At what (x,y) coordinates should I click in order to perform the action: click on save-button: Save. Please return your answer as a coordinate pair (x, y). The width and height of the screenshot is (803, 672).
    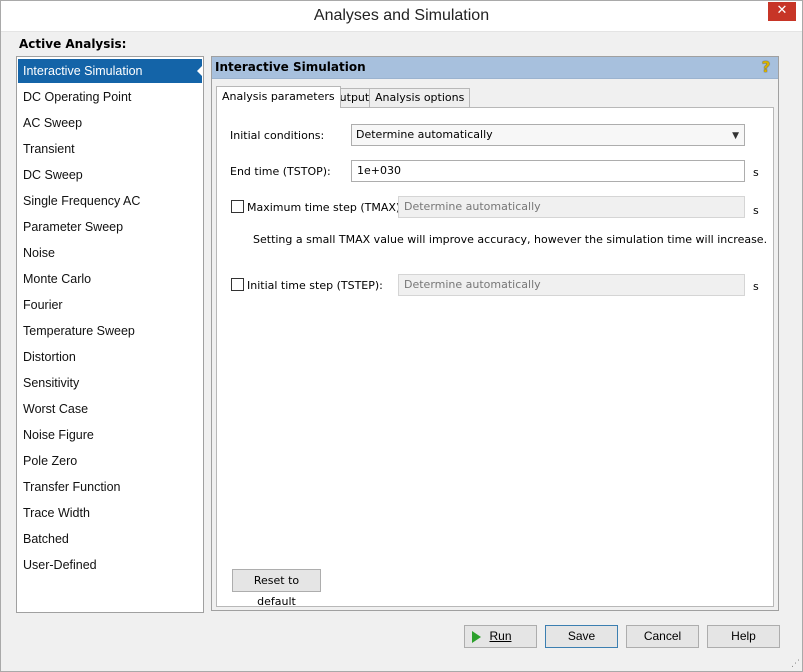
    Looking at the image, I should click on (581, 636).